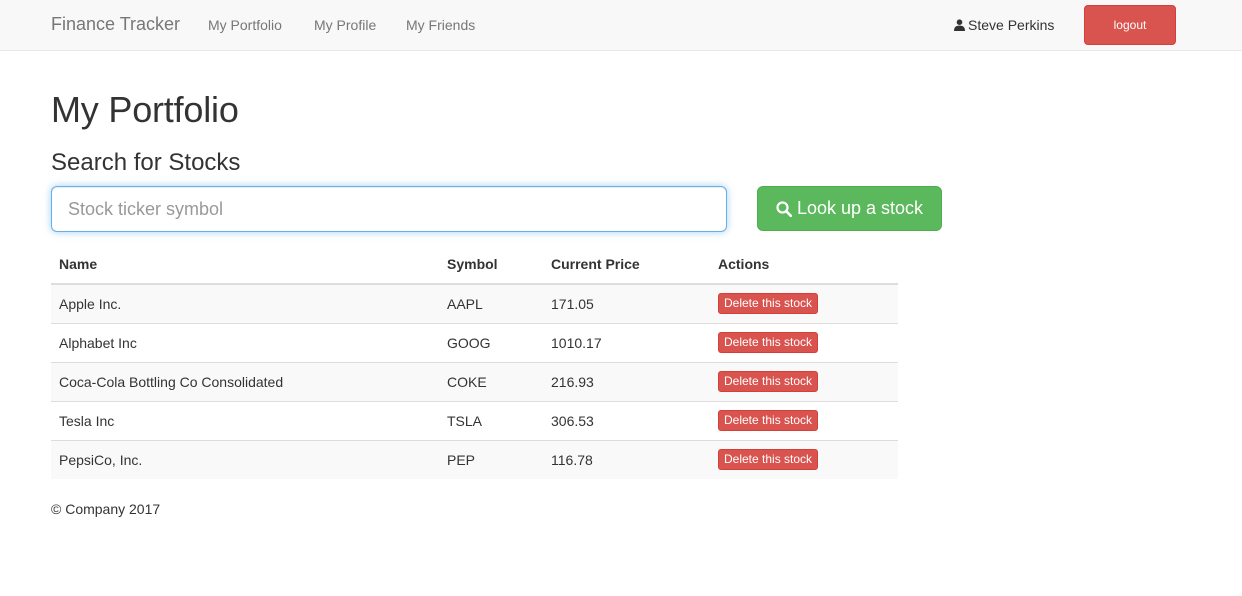 Image resolution: width=1242 pixels, height=596 pixels. Describe the element at coordinates (345, 25) in the screenshot. I see `nav-link-my-profile: My Profile` at that location.